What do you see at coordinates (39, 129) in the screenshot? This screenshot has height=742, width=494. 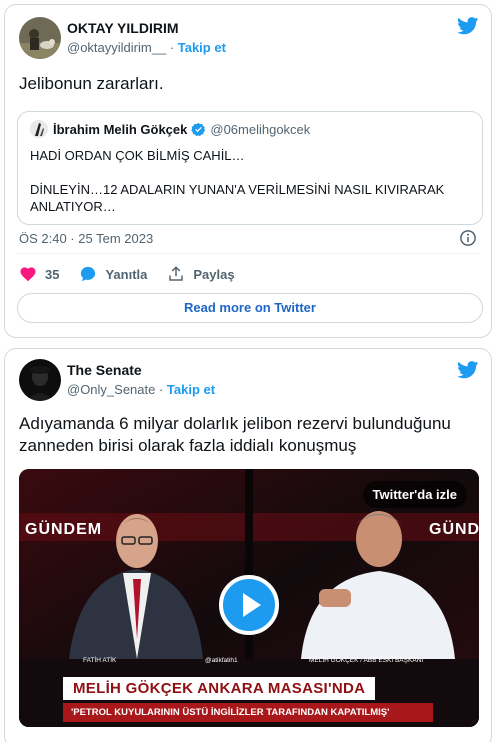 I see `quote-avatar` at bounding box center [39, 129].